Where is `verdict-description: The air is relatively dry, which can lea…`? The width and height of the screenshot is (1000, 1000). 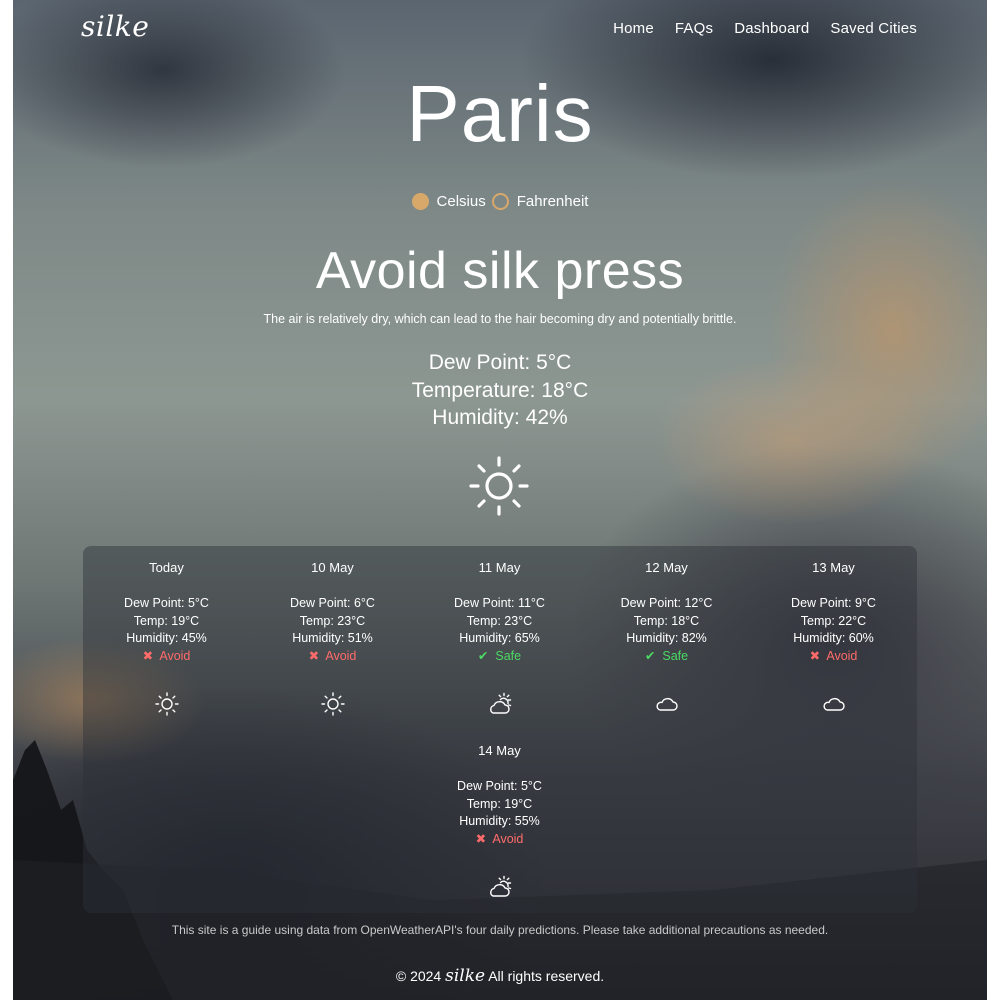 verdict-description: The air is relatively dry, which can lea… is located at coordinates (500, 319).